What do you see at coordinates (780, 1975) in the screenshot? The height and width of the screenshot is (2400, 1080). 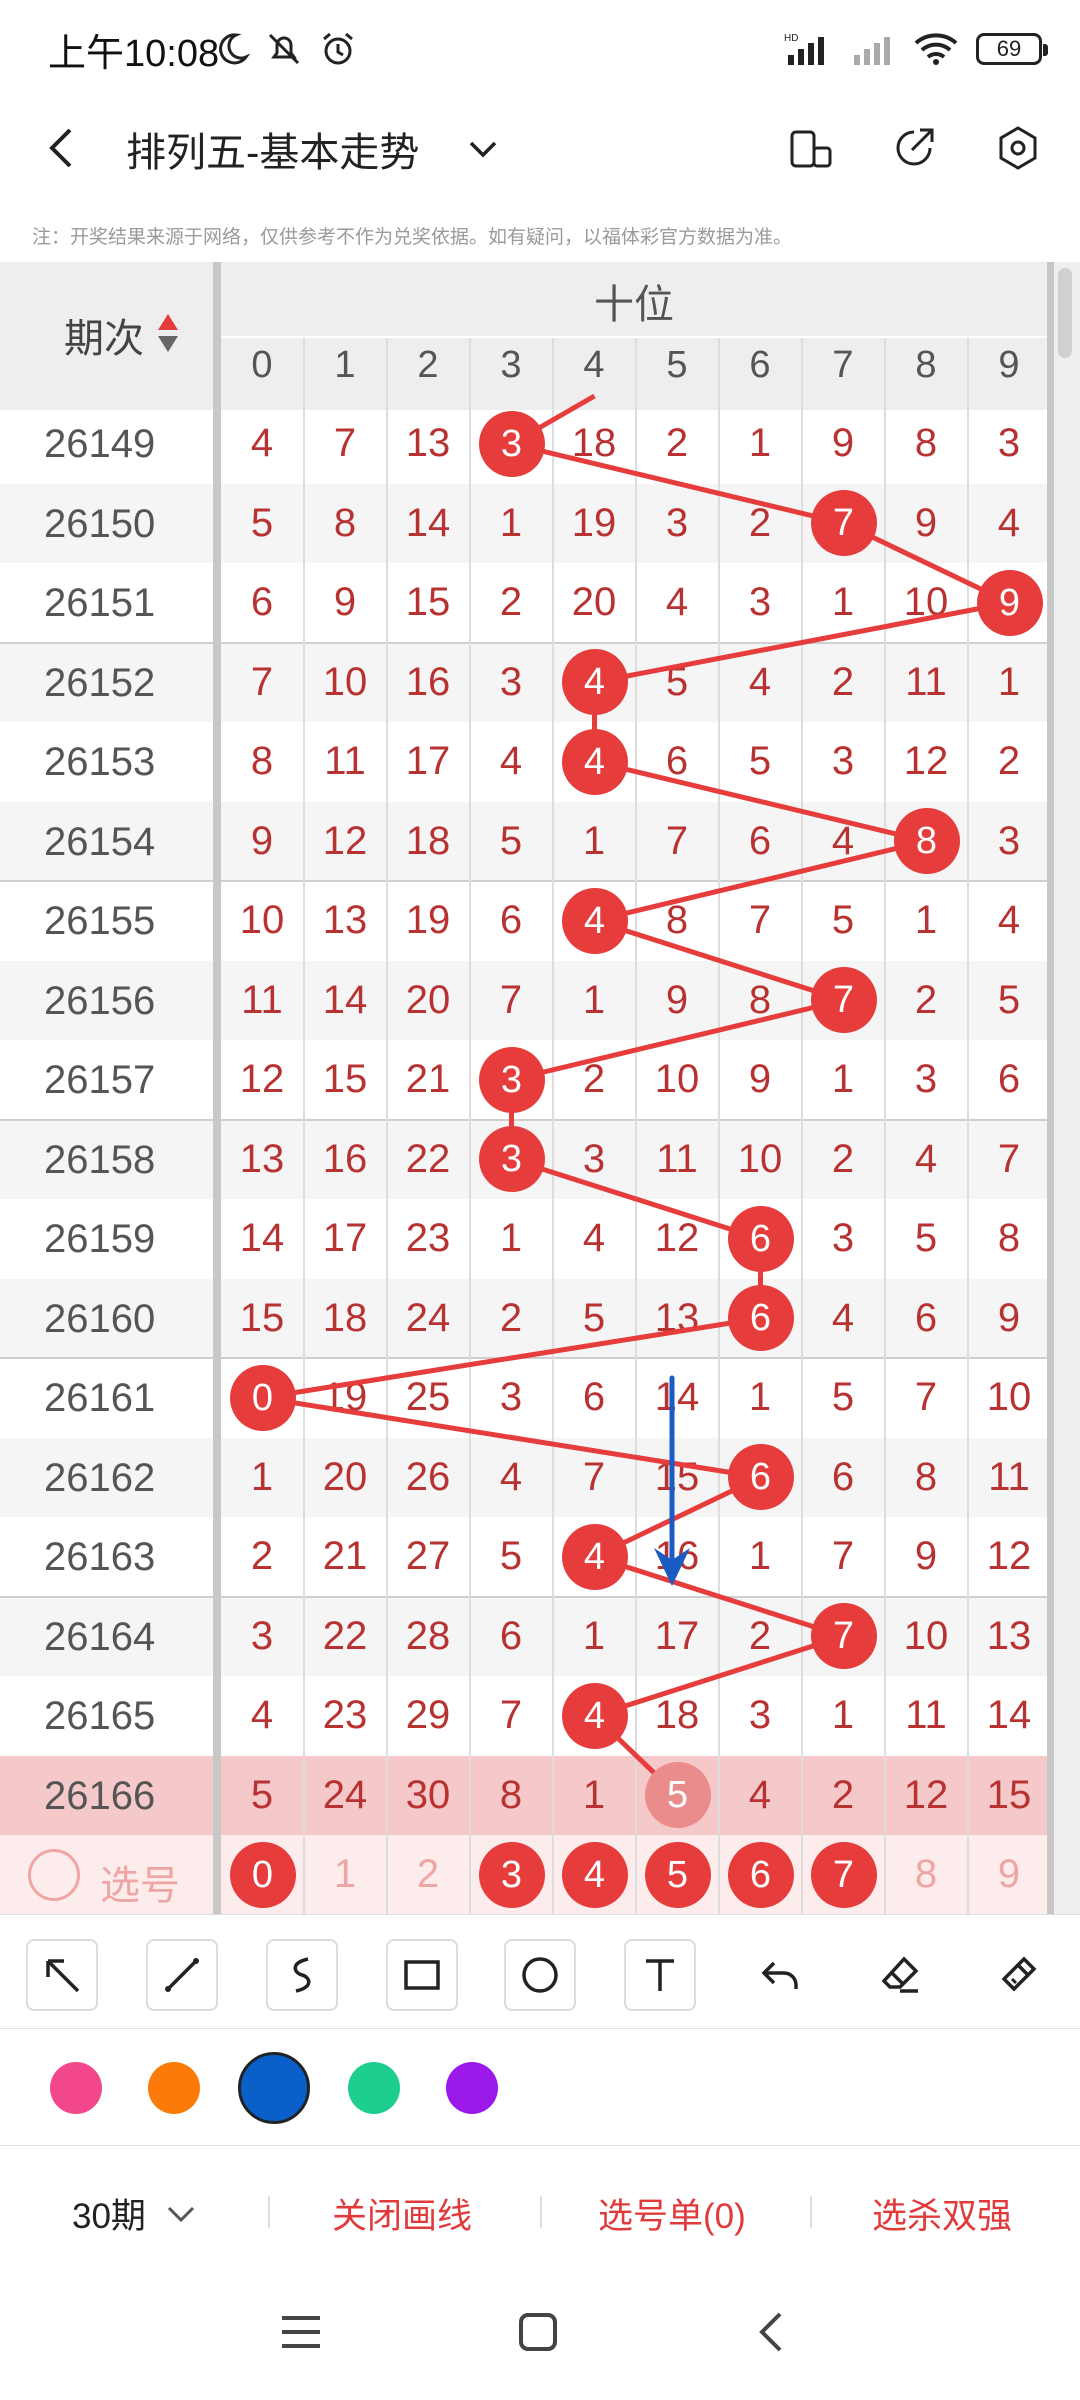 I see `undo-icon` at bounding box center [780, 1975].